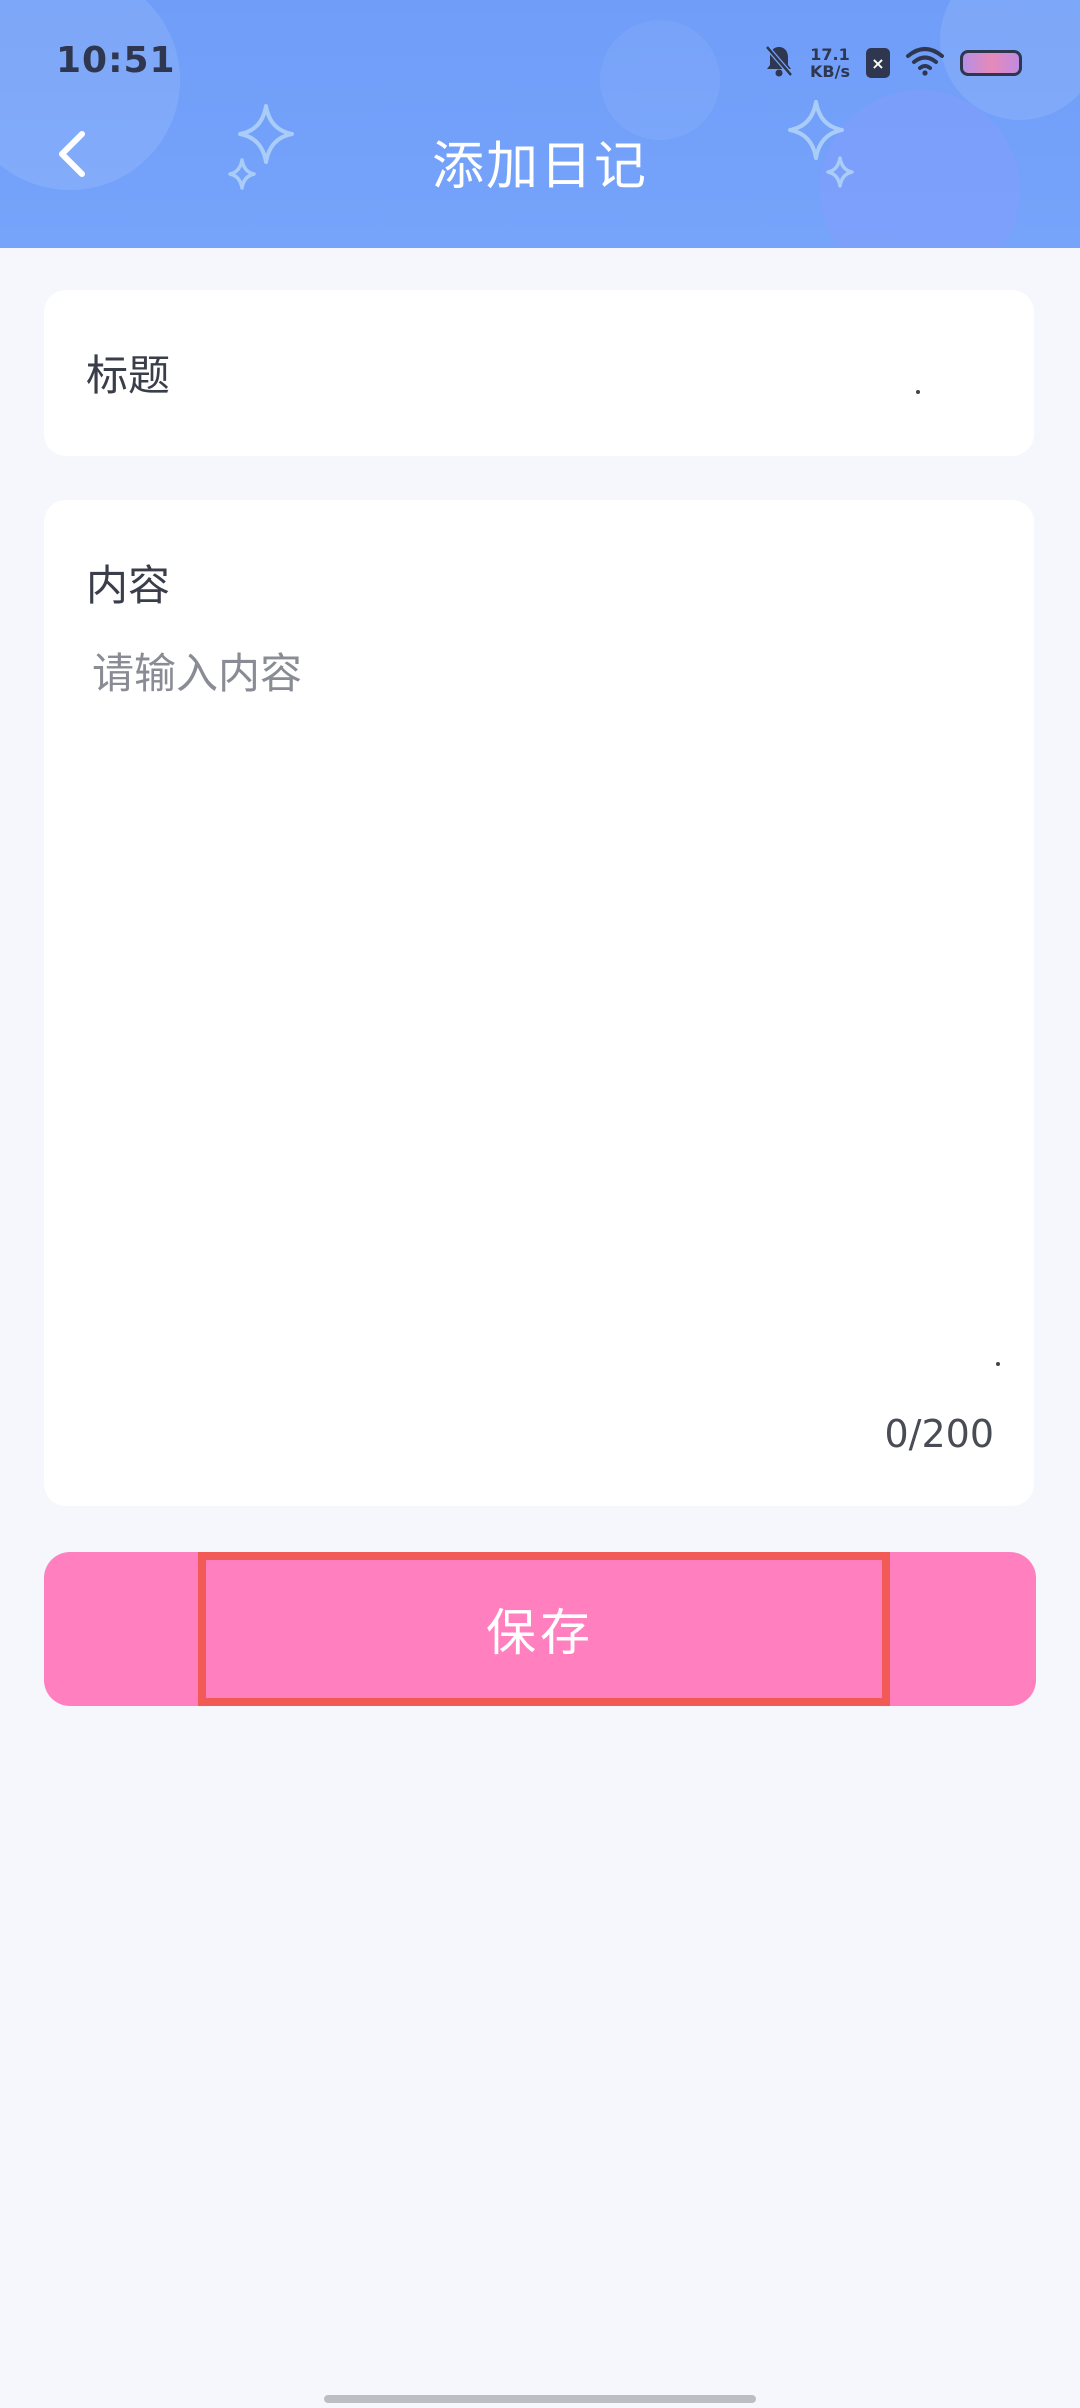  I want to click on title-input, so click(606, 371).